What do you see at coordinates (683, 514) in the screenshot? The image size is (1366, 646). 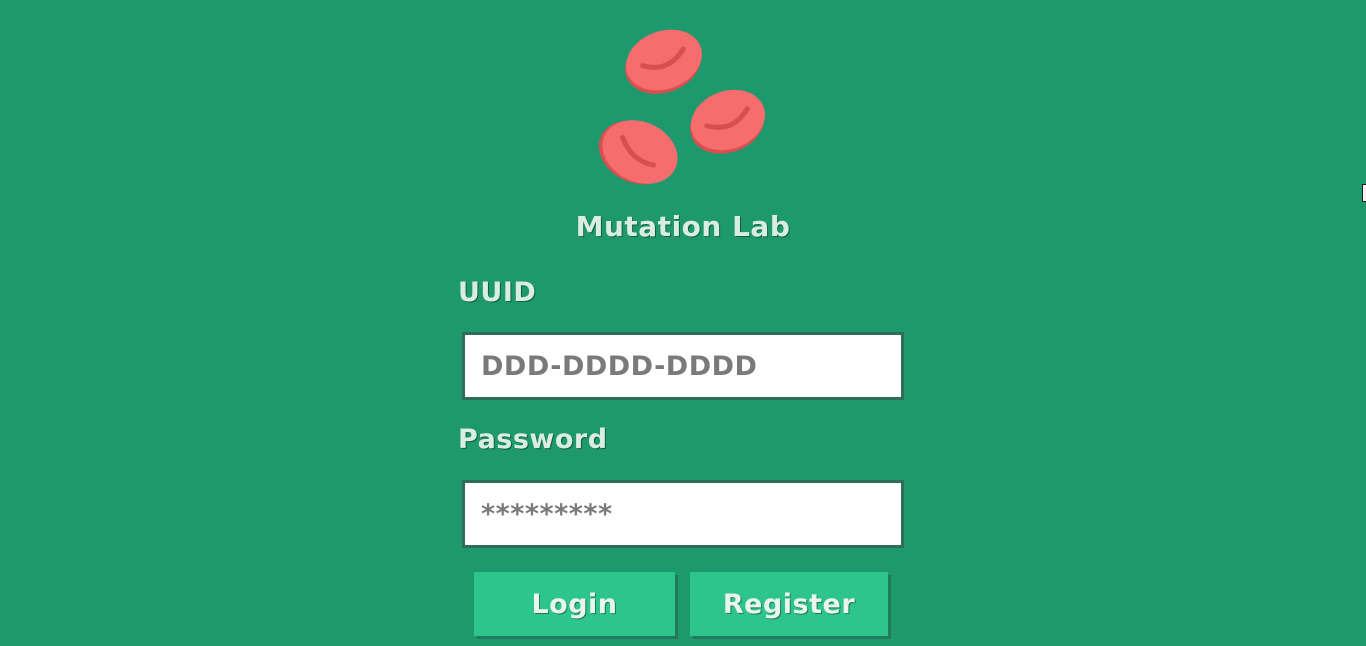 I see `password-input` at bounding box center [683, 514].